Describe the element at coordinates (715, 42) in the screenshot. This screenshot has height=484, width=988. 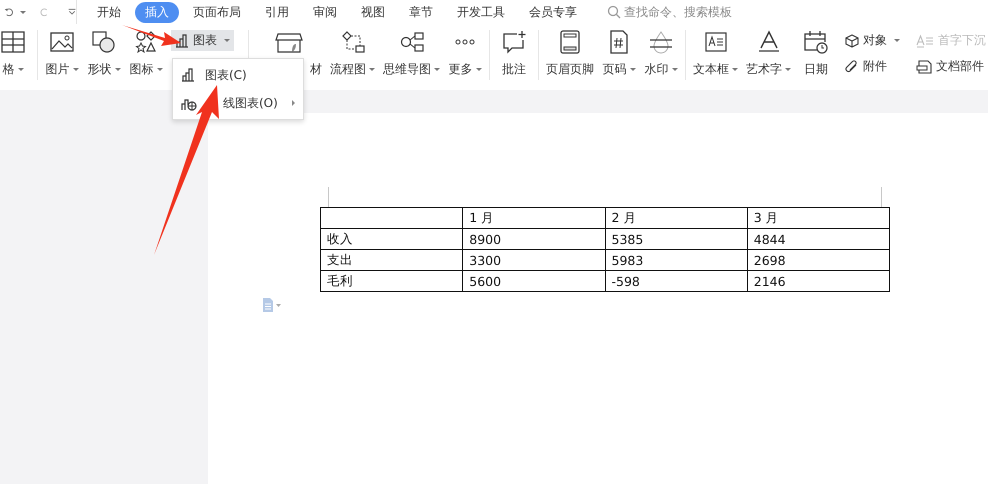
I see `text-box-icon` at that location.